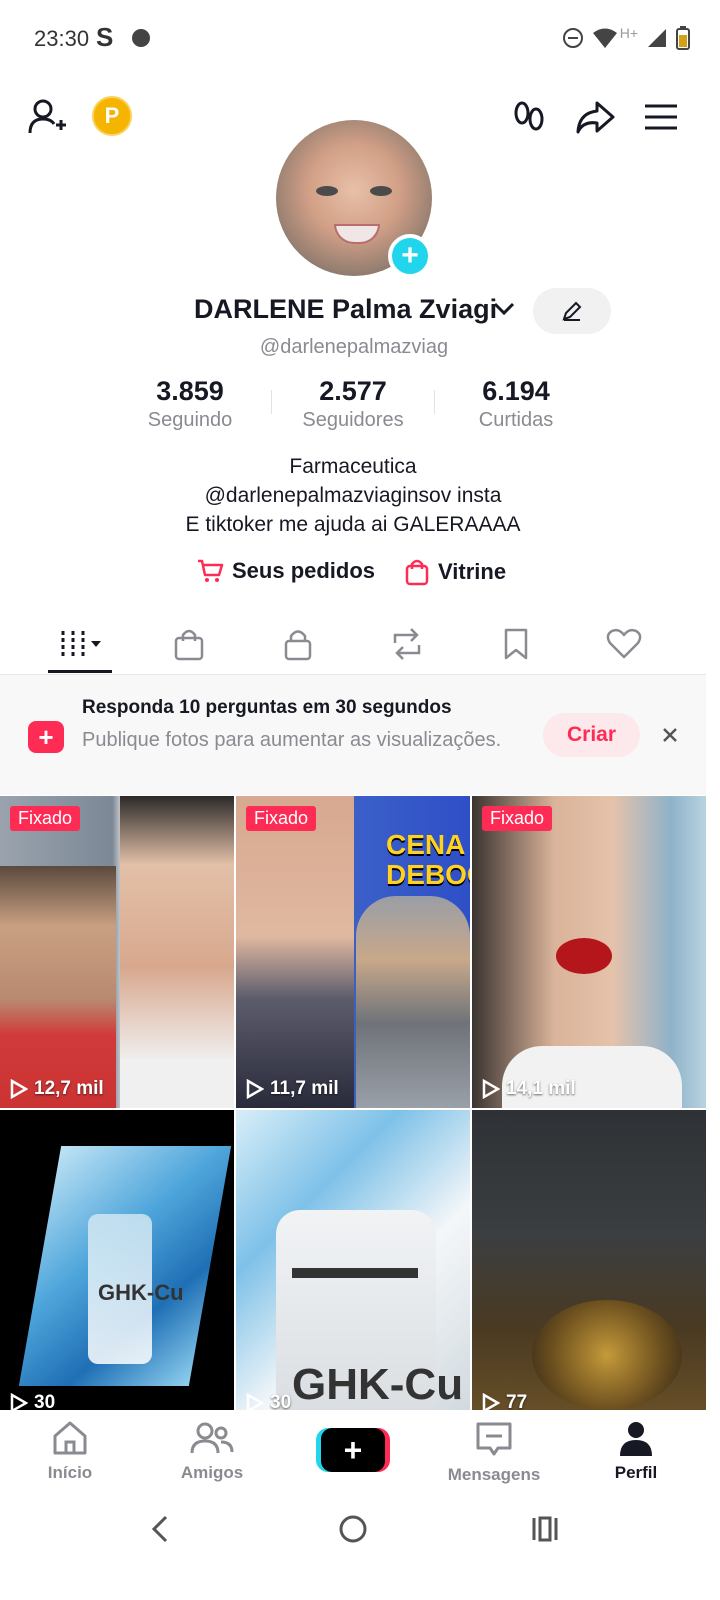 The width and height of the screenshot is (720, 1600). What do you see at coordinates (591, 735) in the screenshot?
I see `create-button: Criar` at bounding box center [591, 735].